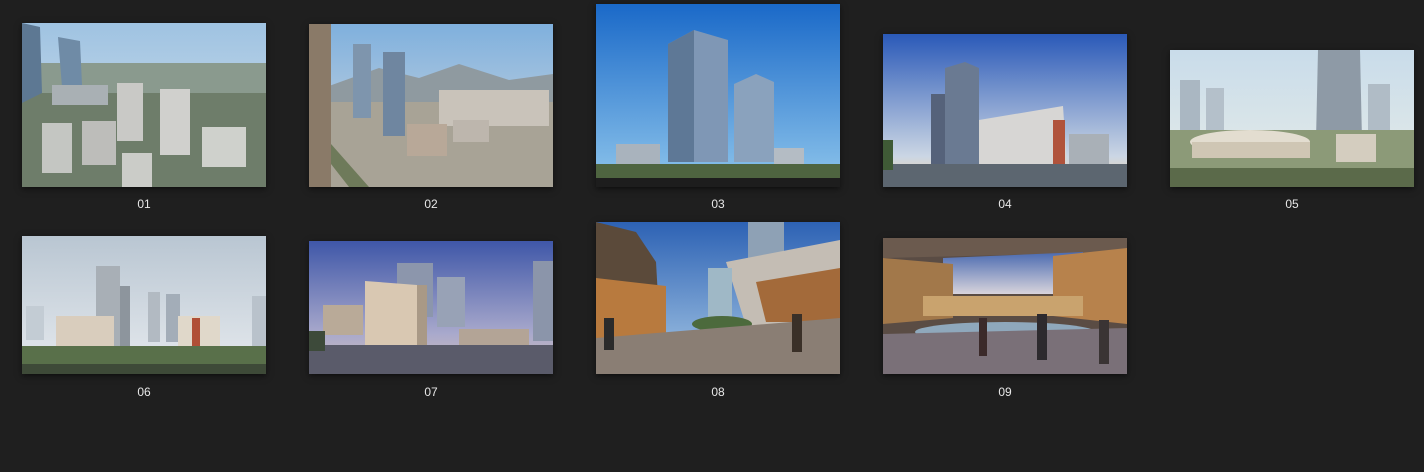 This screenshot has height=472, width=1424. I want to click on thumbnail-label-08: 08, so click(718, 392).